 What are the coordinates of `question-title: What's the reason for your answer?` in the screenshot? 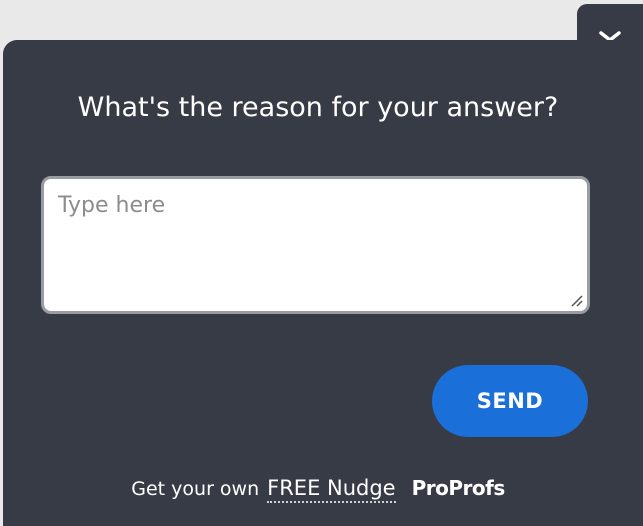 It's located at (318, 107).